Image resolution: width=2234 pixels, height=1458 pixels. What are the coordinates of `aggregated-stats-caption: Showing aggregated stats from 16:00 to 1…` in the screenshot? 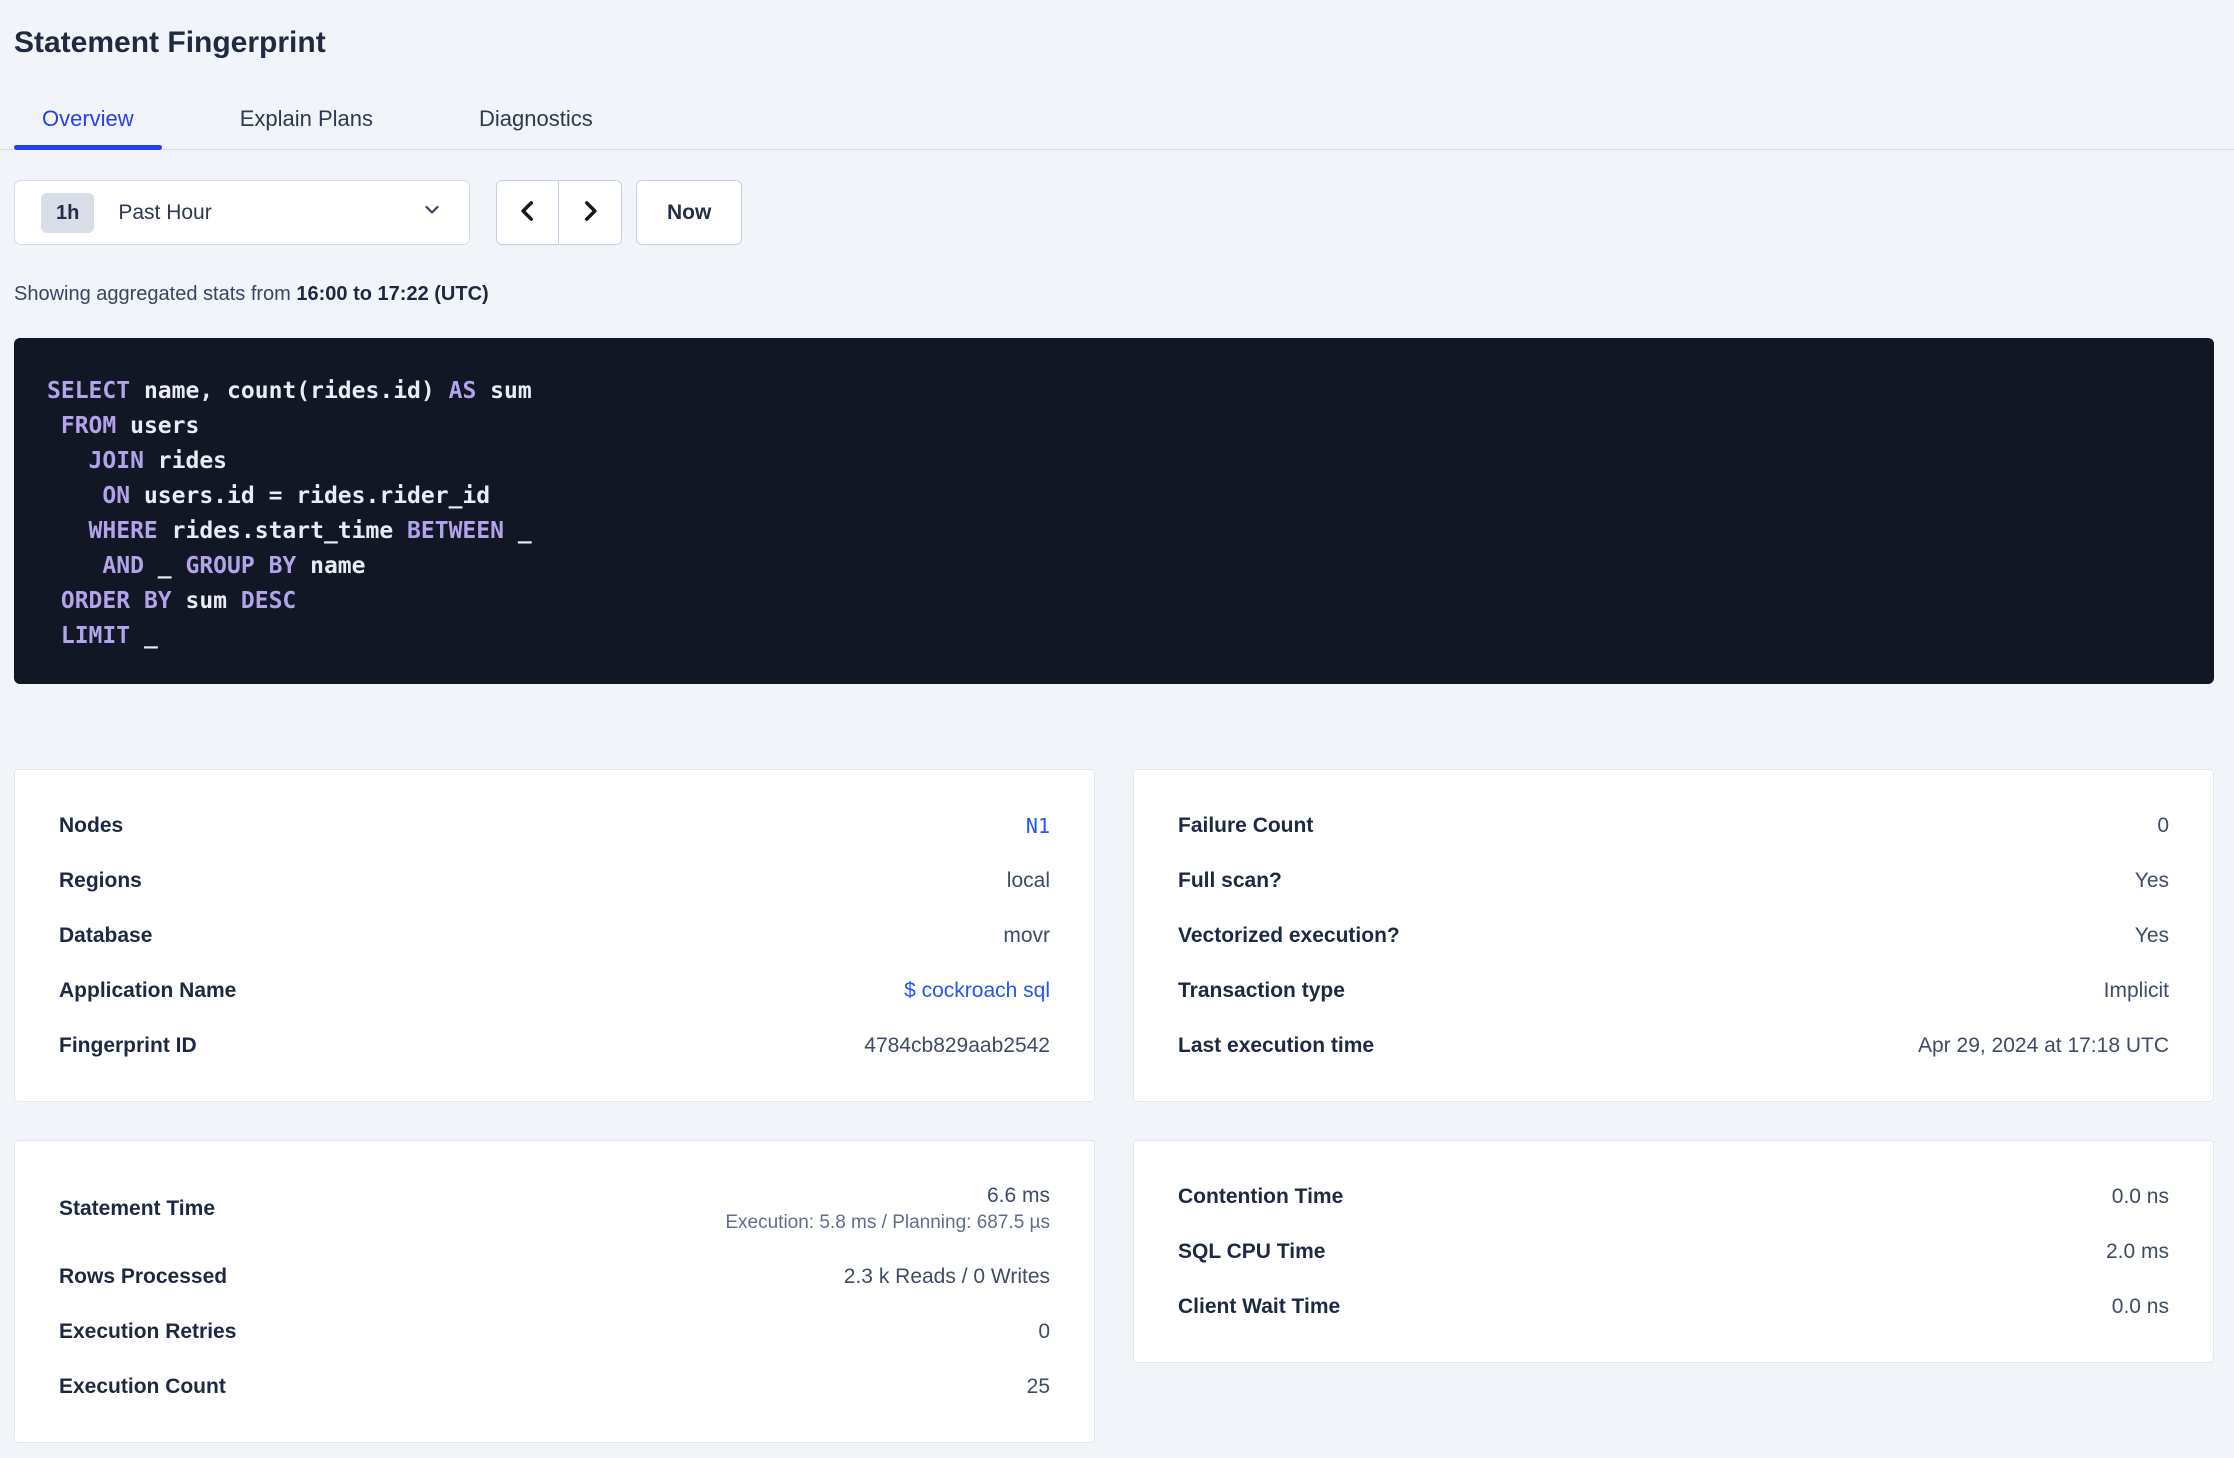 It's located at (1114, 294).